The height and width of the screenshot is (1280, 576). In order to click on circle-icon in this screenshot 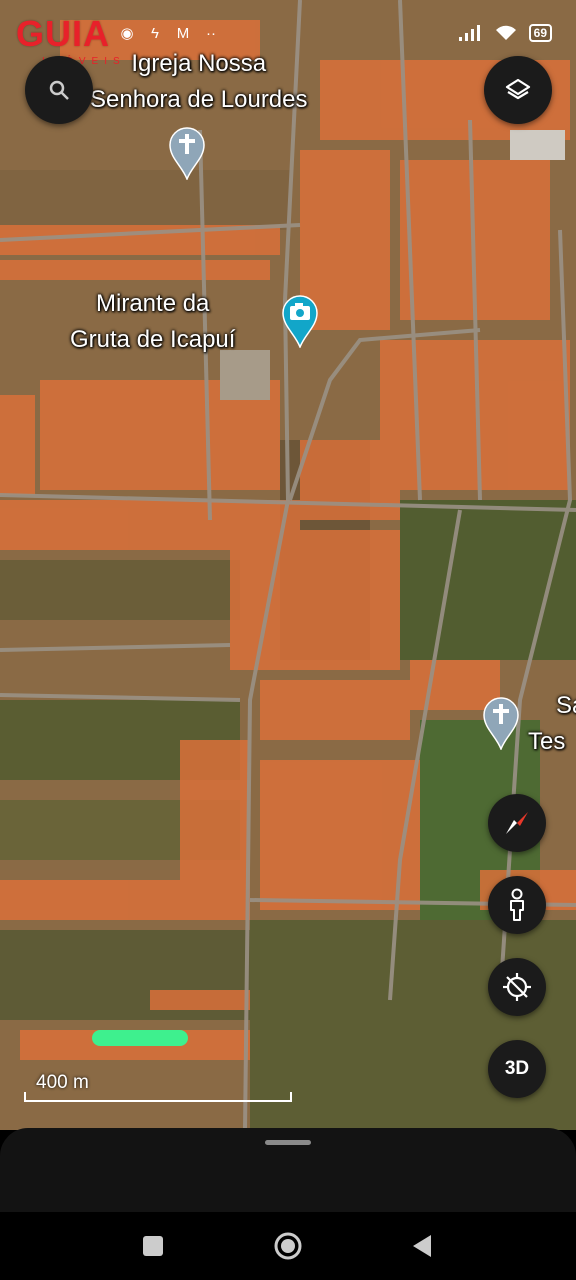, I will do `click(288, 1246)`.